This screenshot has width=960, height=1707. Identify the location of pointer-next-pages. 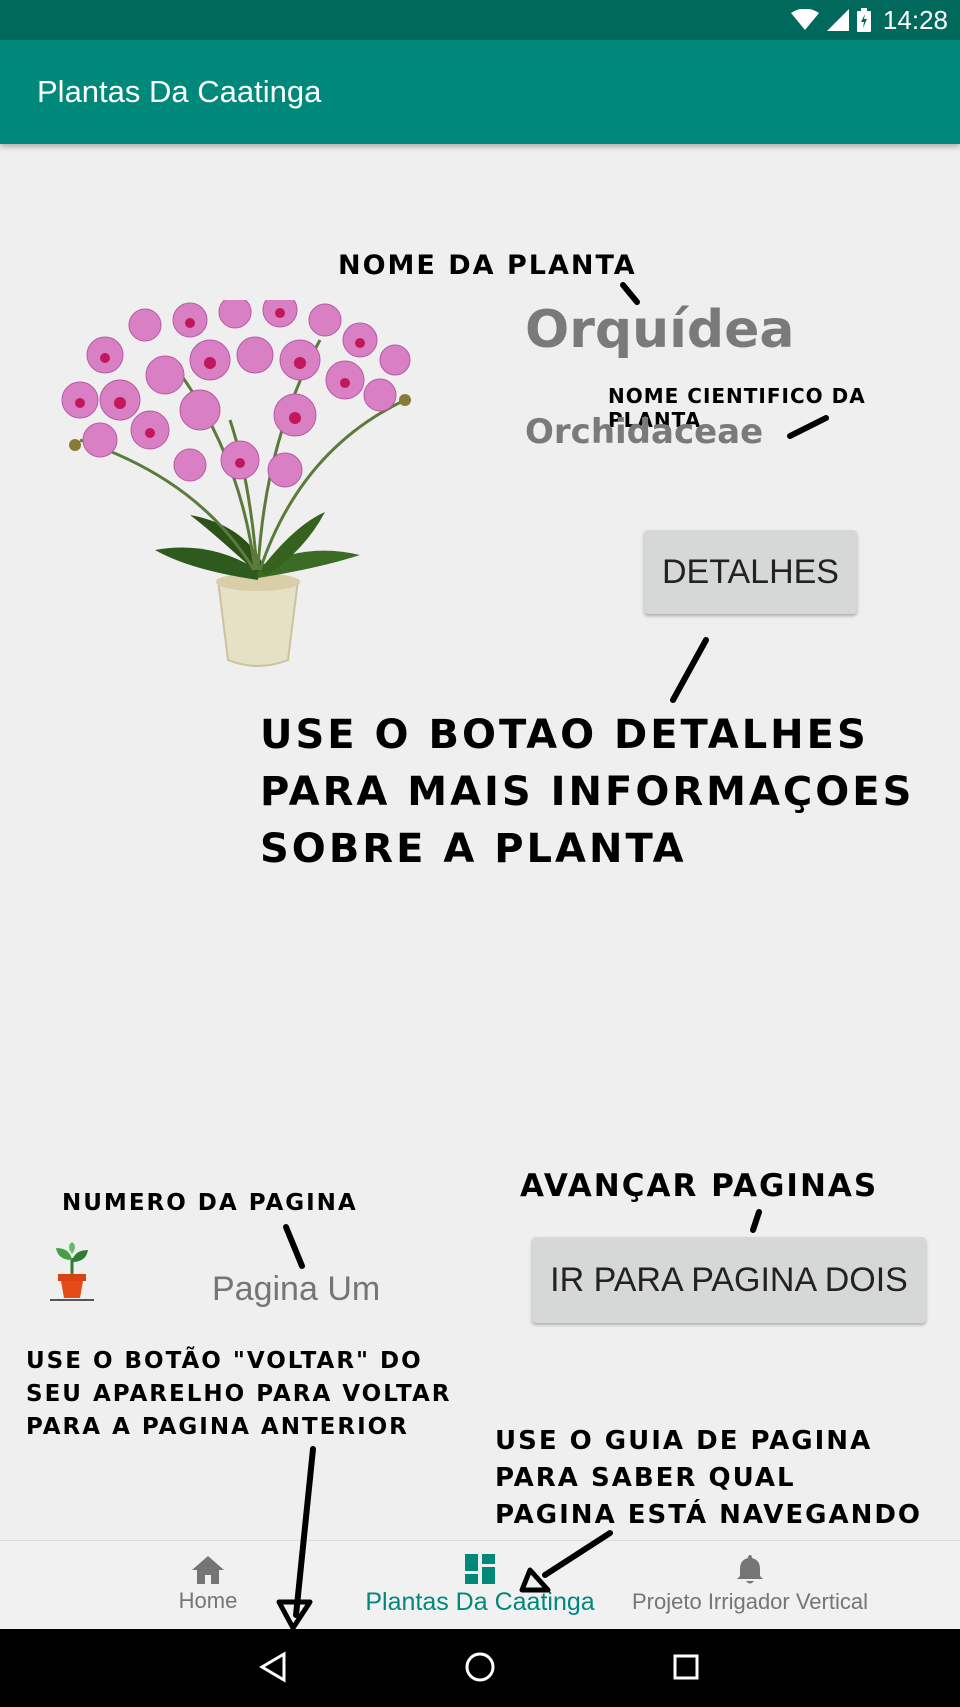
(756, 1221).